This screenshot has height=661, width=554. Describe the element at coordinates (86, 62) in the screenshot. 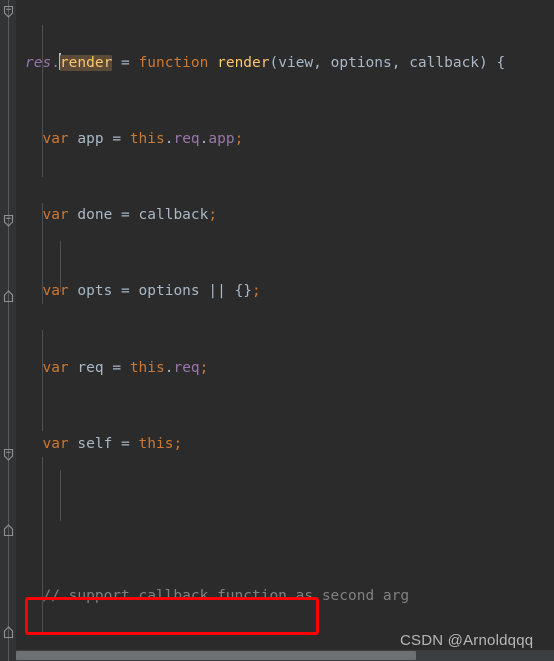

I see `token-render-caret: render` at that location.